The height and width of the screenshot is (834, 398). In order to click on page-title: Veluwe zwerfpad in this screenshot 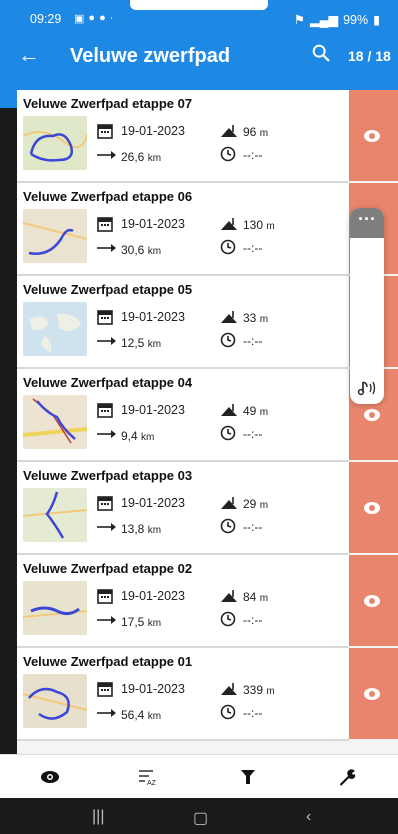, I will do `click(150, 56)`.